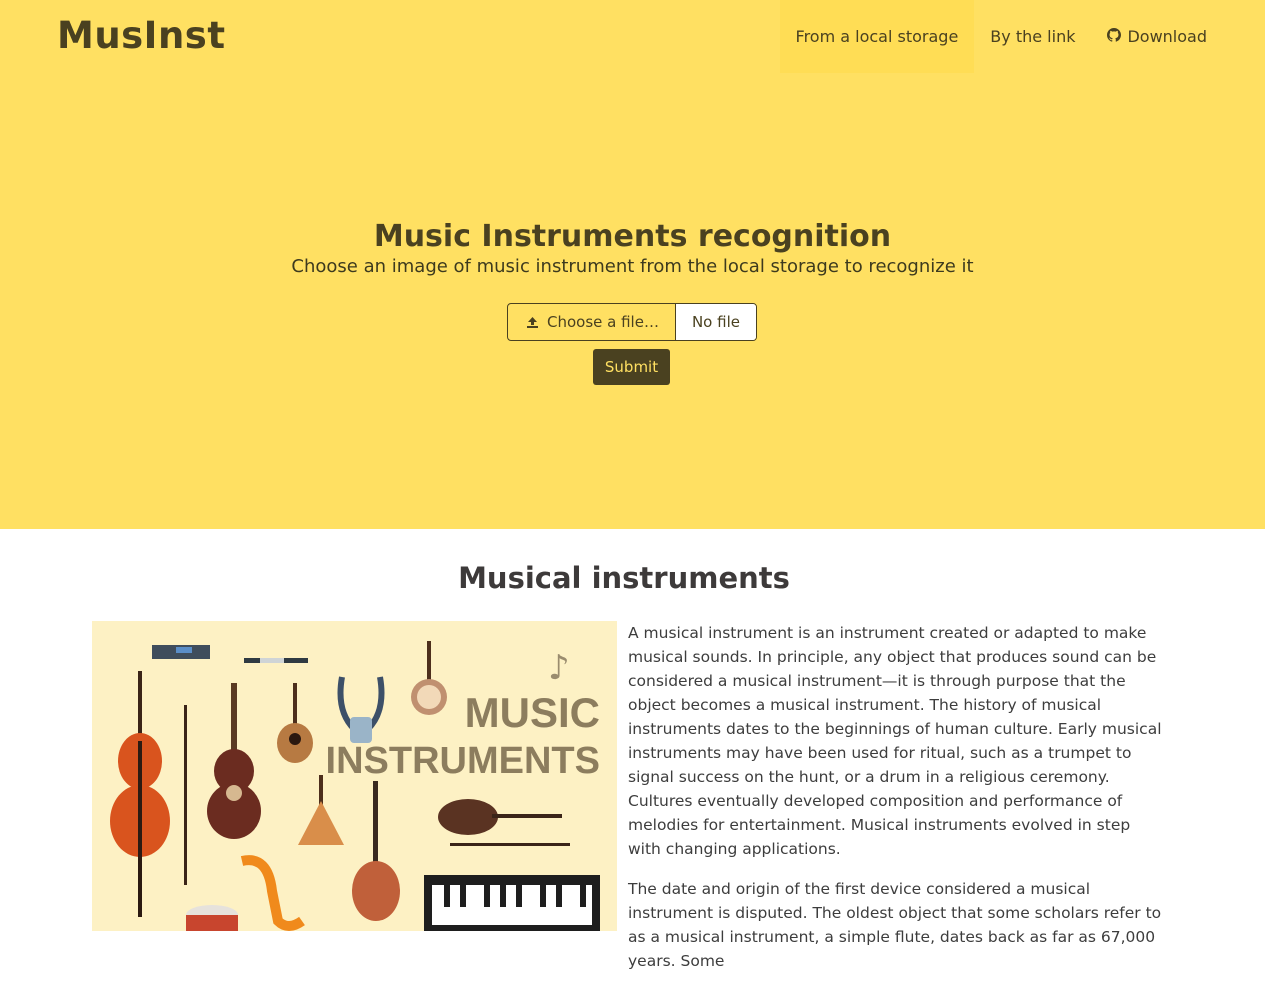 The width and height of the screenshot is (1265, 989). Describe the element at coordinates (212, 918) in the screenshot. I see `drum-icon` at that location.